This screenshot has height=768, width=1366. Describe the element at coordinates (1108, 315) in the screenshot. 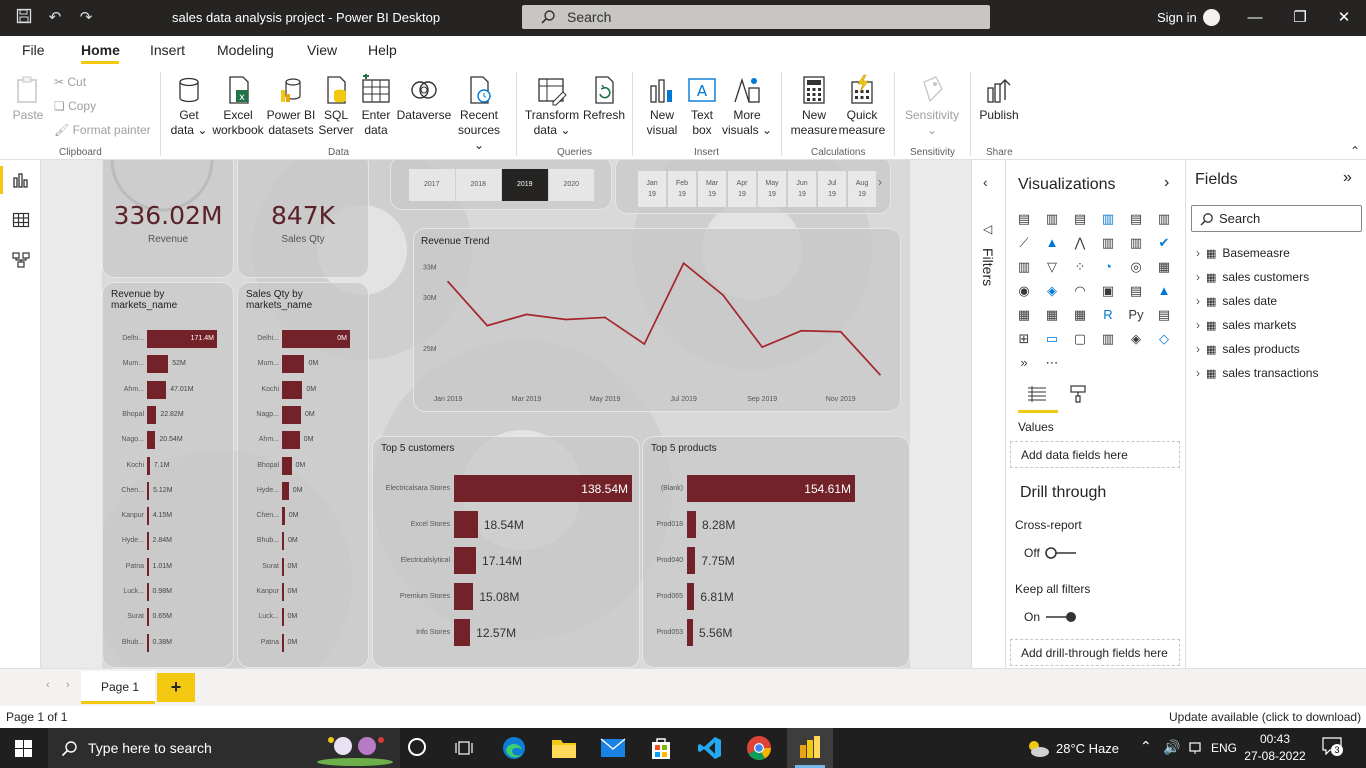

I see `r-visual-icon: R` at that location.